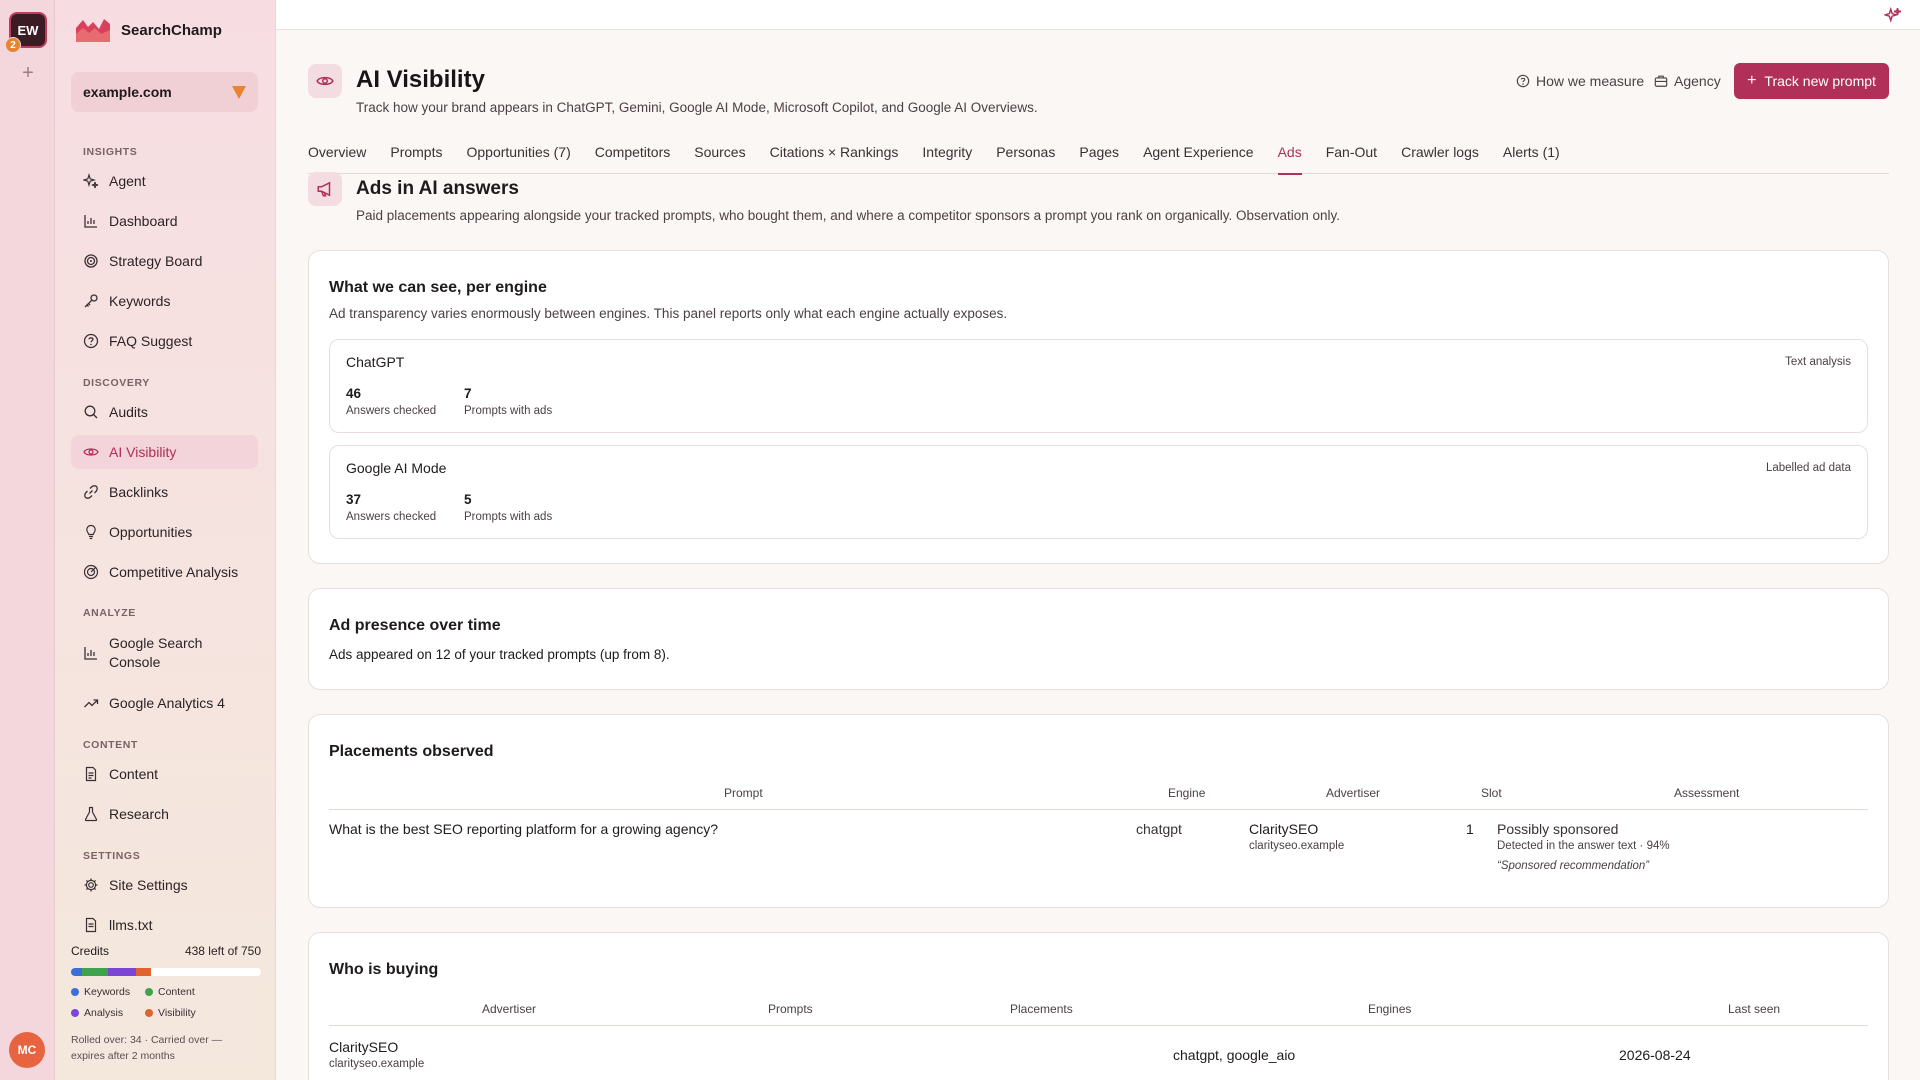 This screenshot has height=1080, width=1920. I want to click on sidebar-item-label: Dashboard, so click(143, 221).